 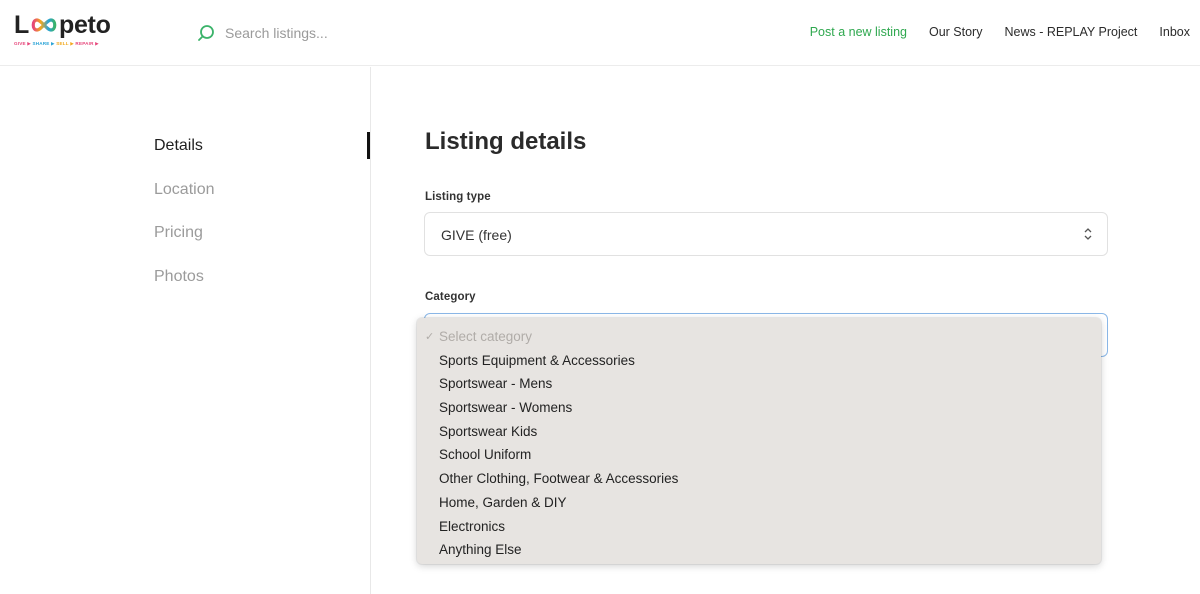 I want to click on news-link: News - REPLAY Project, so click(x=1070, y=32).